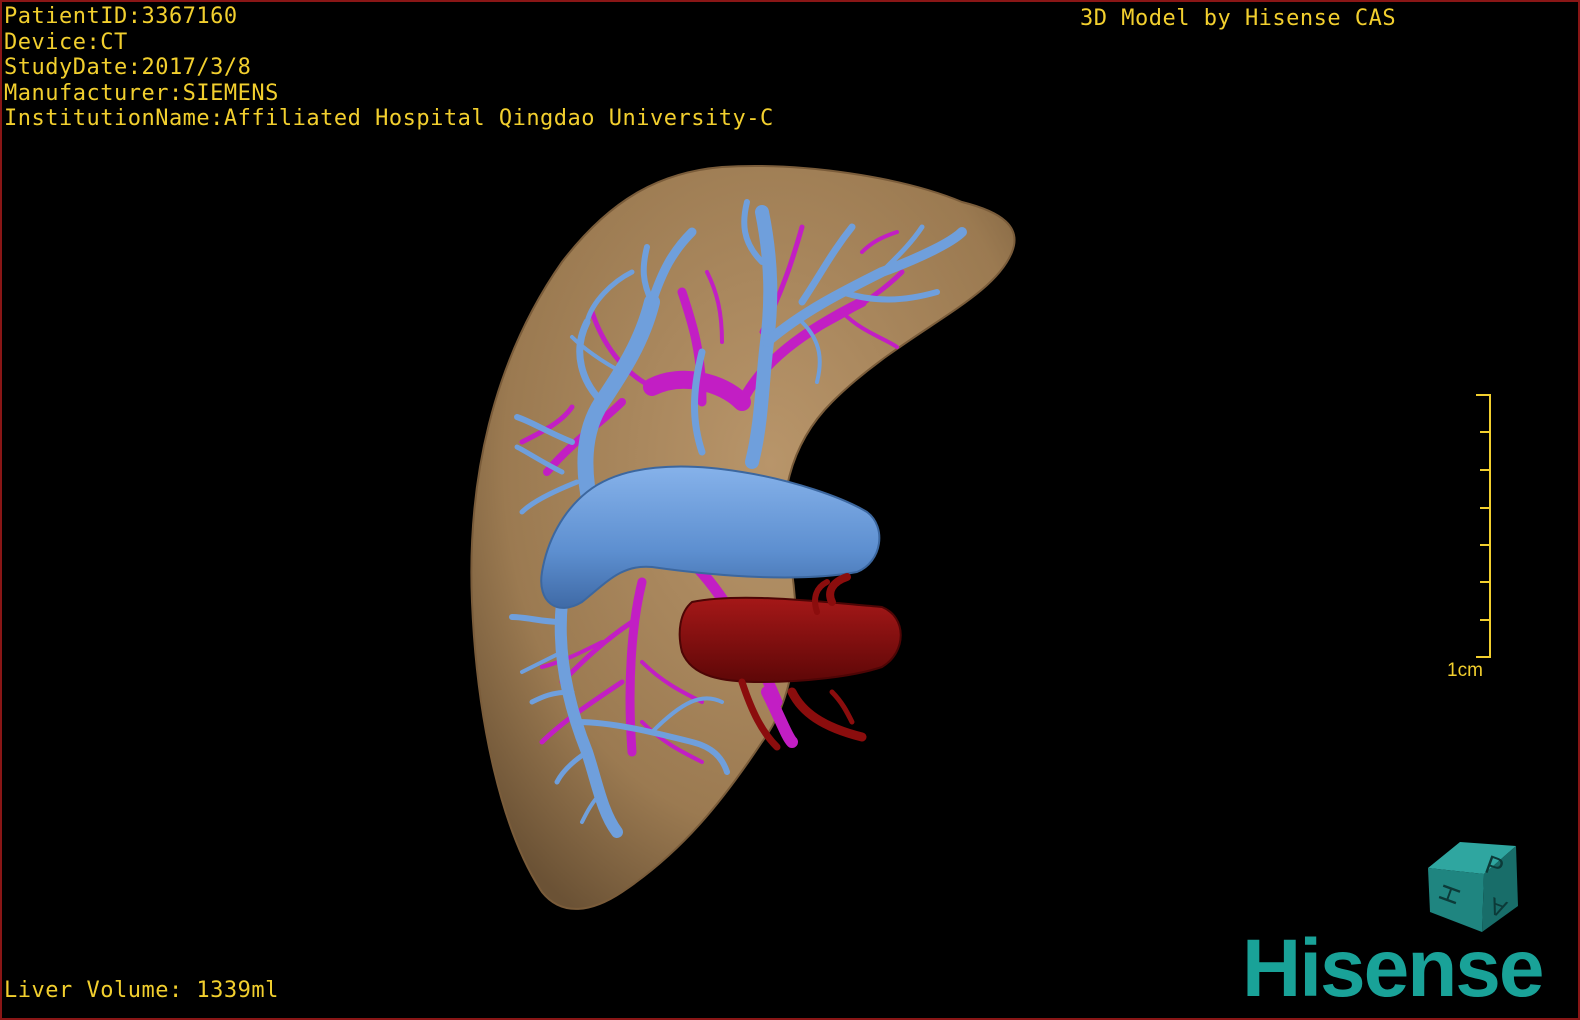 The image size is (1580, 1020). Describe the element at coordinates (141, 93) in the screenshot. I see `manufacturer: Manufacturer:SIEMENS` at that location.